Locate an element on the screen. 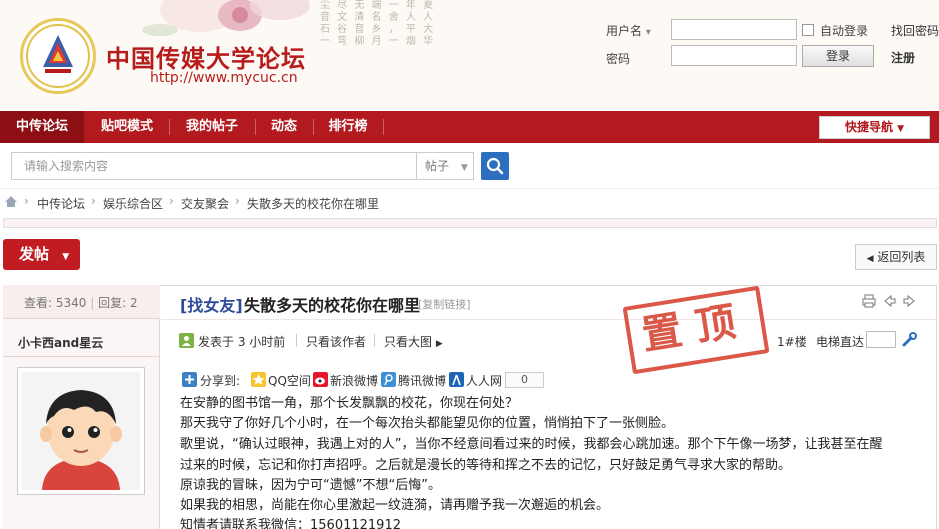  share-label: 分享到: is located at coordinates (220, 381).